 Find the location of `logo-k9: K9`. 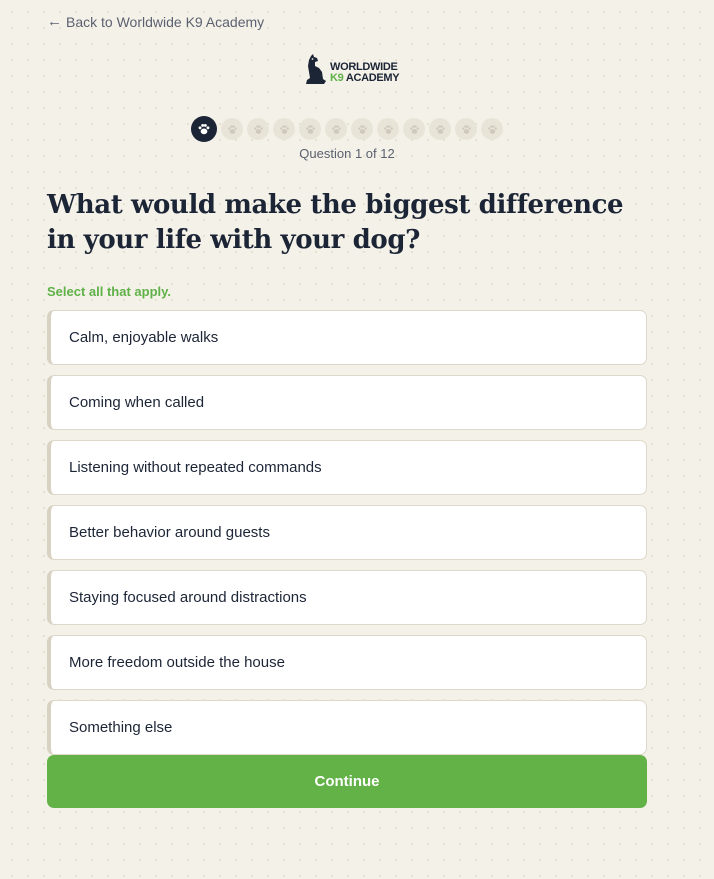

logo-k9: K9 is located at coordinates (337, 78).